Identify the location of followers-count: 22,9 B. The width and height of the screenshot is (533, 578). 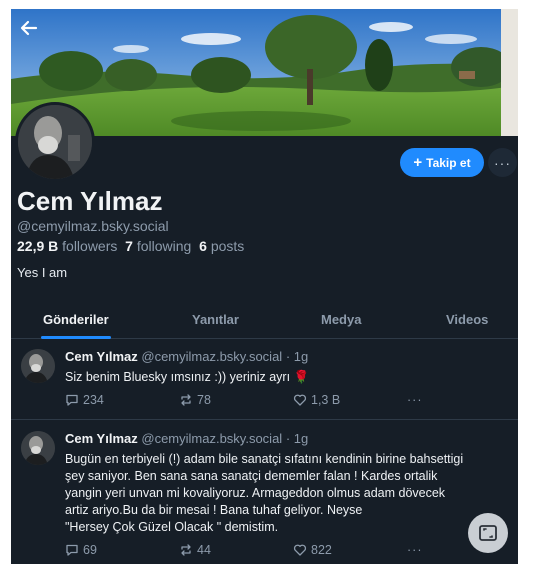
(38, 246).